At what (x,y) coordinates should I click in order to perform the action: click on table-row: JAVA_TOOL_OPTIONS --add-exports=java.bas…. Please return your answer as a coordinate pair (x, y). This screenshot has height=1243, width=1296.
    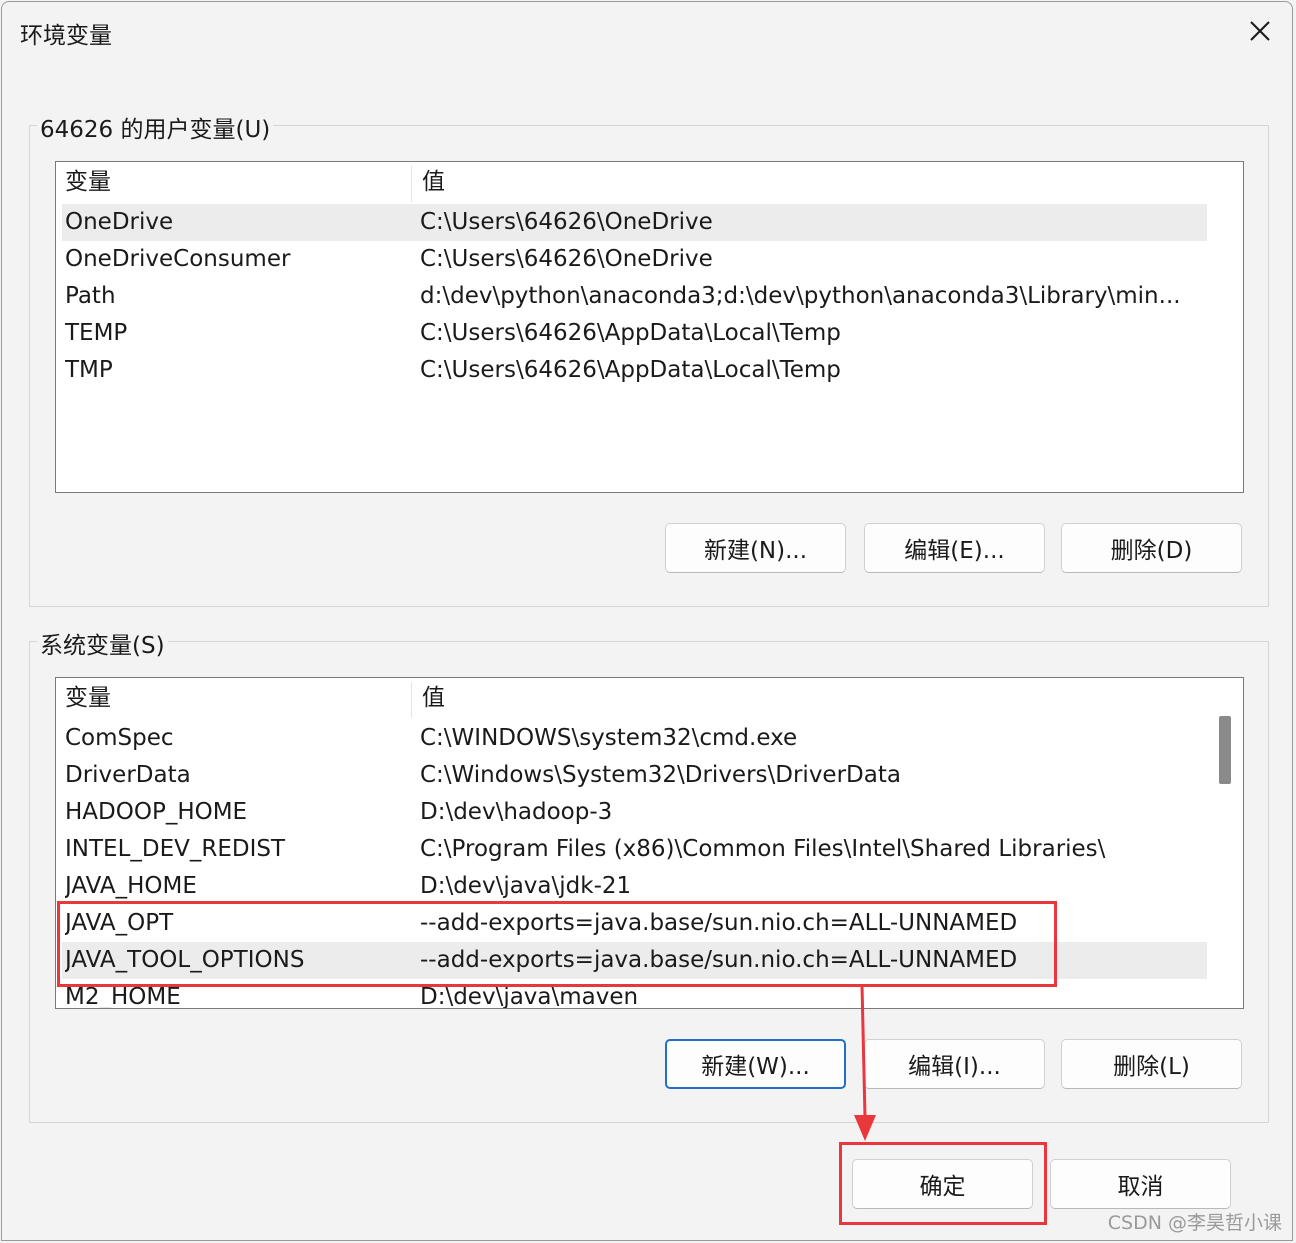
    Looking at the image, I should click on (634, 960).